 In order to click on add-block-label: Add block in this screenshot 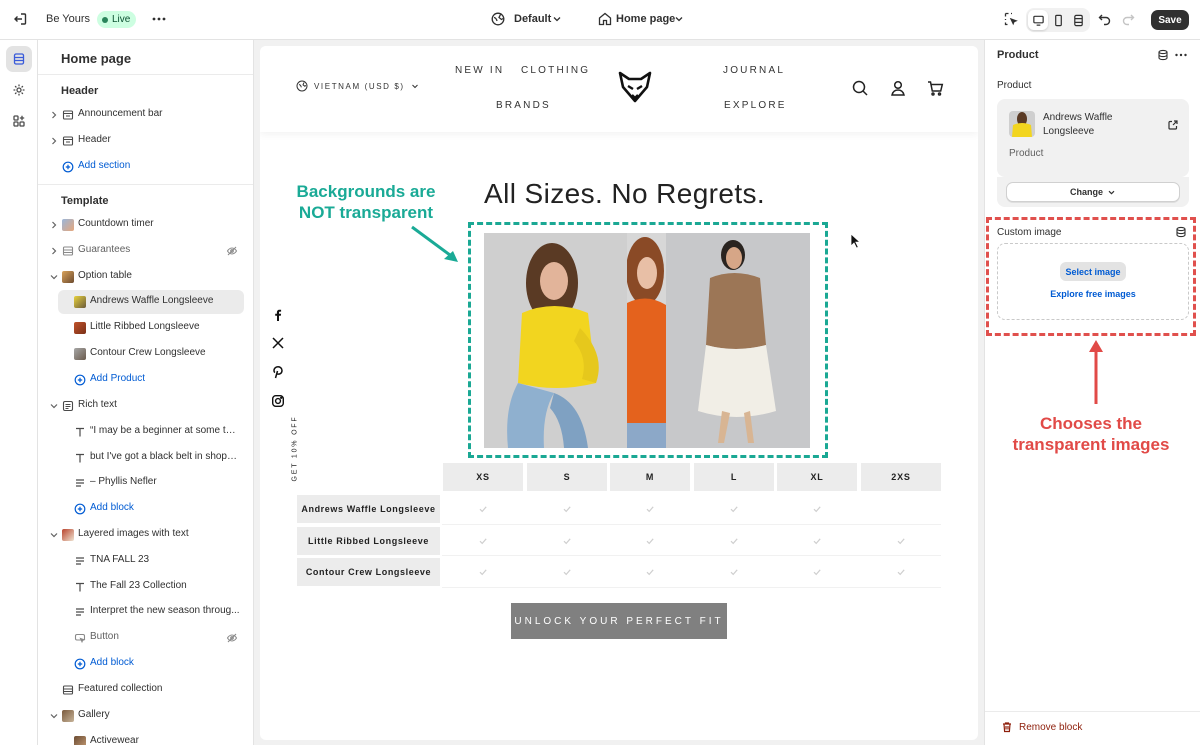, I will do `click(112, 662)`.